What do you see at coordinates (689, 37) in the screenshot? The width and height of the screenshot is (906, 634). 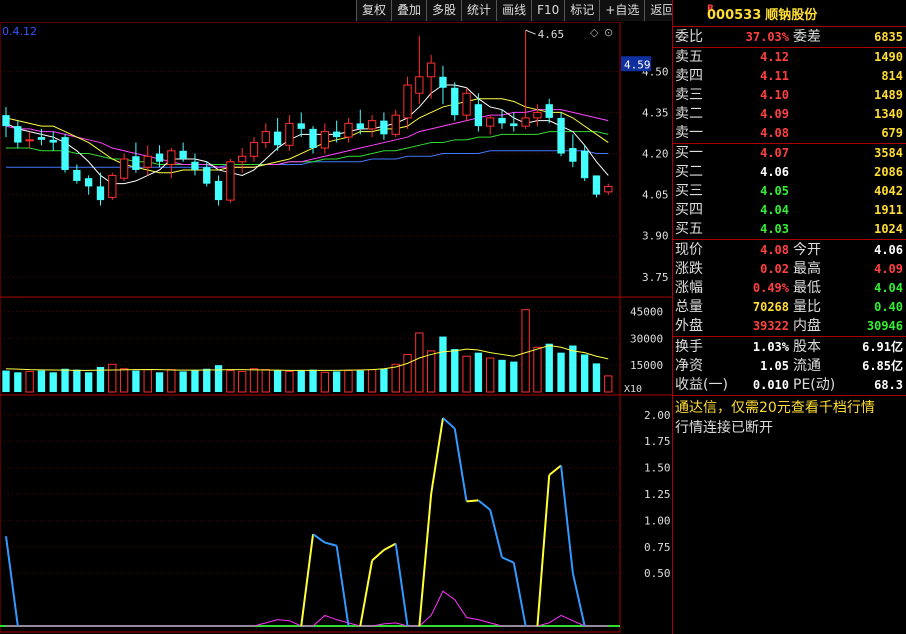 I see `ratio-label: 委比` at bounding box center [689, 37].